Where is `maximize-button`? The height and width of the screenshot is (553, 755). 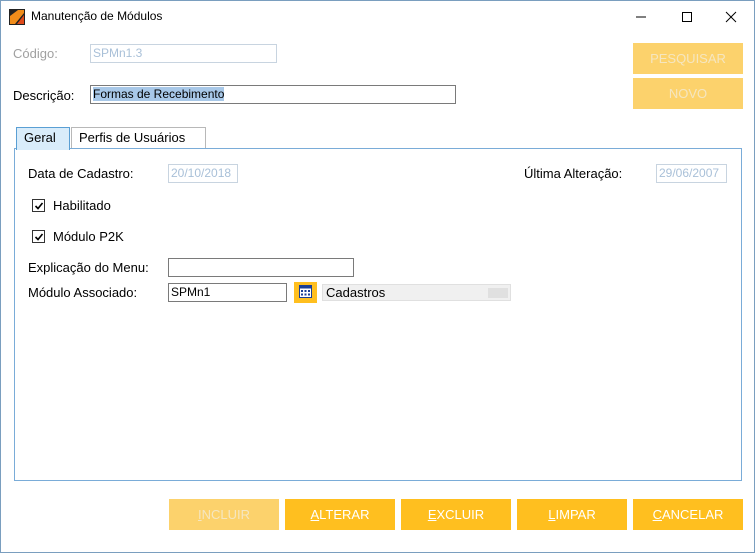 maximize-button is located at coordinates (687, 16).